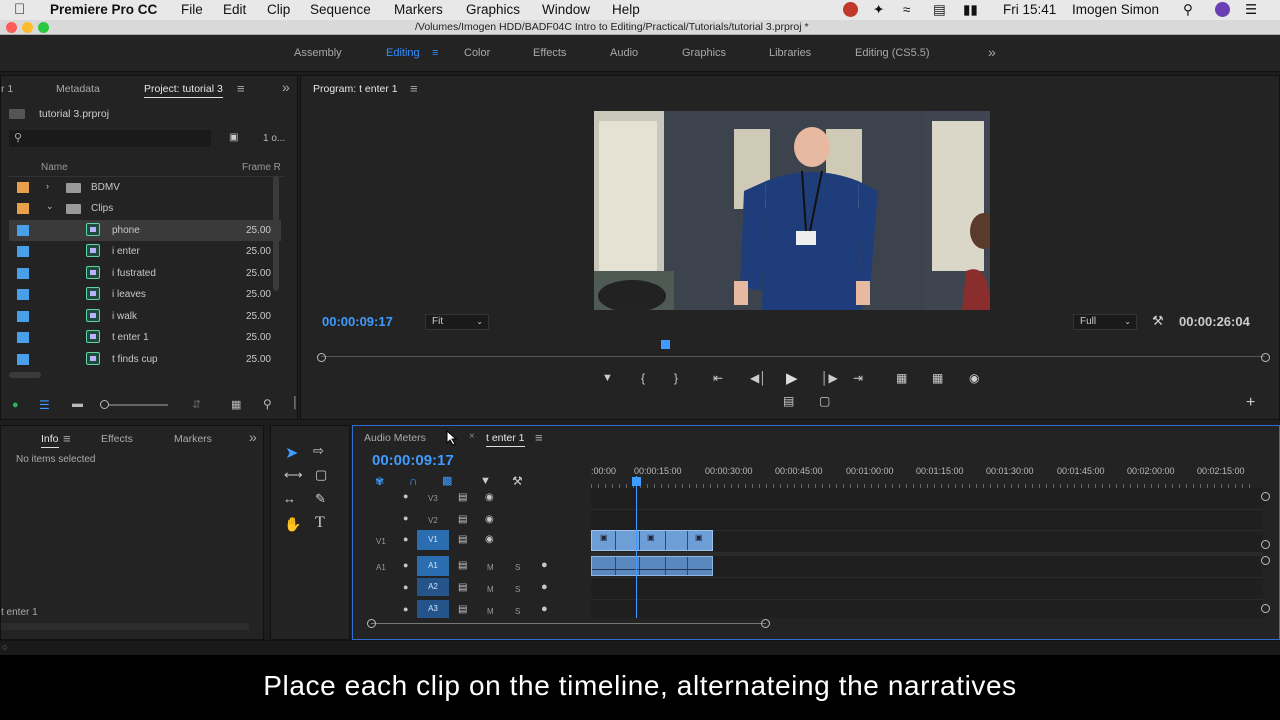  I want to click on safe-margins-icon: ▢, so click(824, 401).